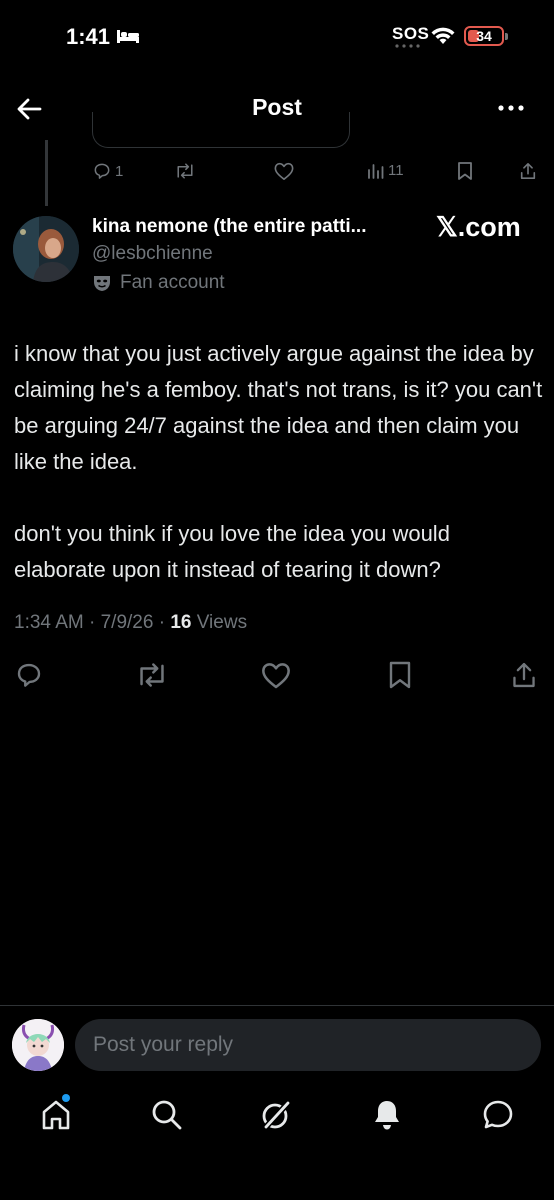 The image size is (554, 1200). I want to click on nav-notifications, so click(387, 1115).